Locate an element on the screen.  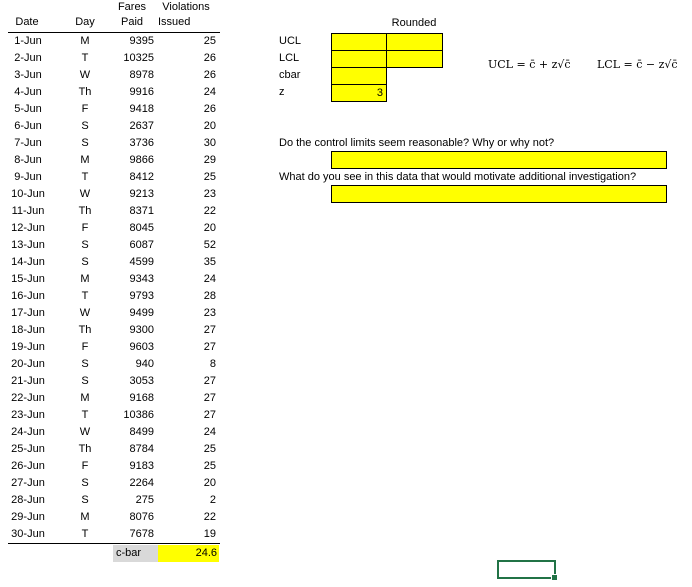
row-fares: 7678 is located at coordinates (131, 534).